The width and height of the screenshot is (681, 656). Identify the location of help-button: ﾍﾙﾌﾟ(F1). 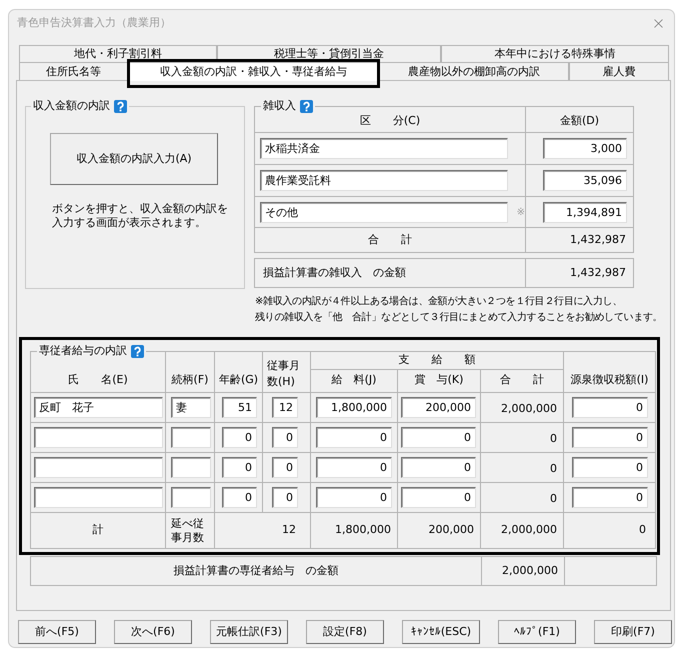
(537, 632).